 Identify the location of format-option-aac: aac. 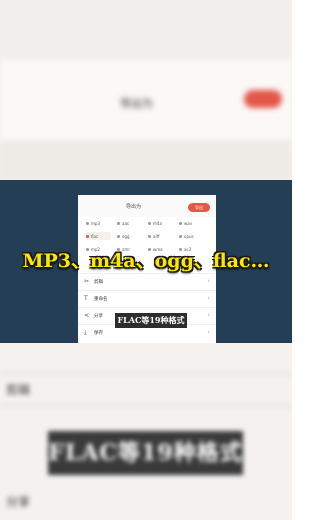
(129, 223).